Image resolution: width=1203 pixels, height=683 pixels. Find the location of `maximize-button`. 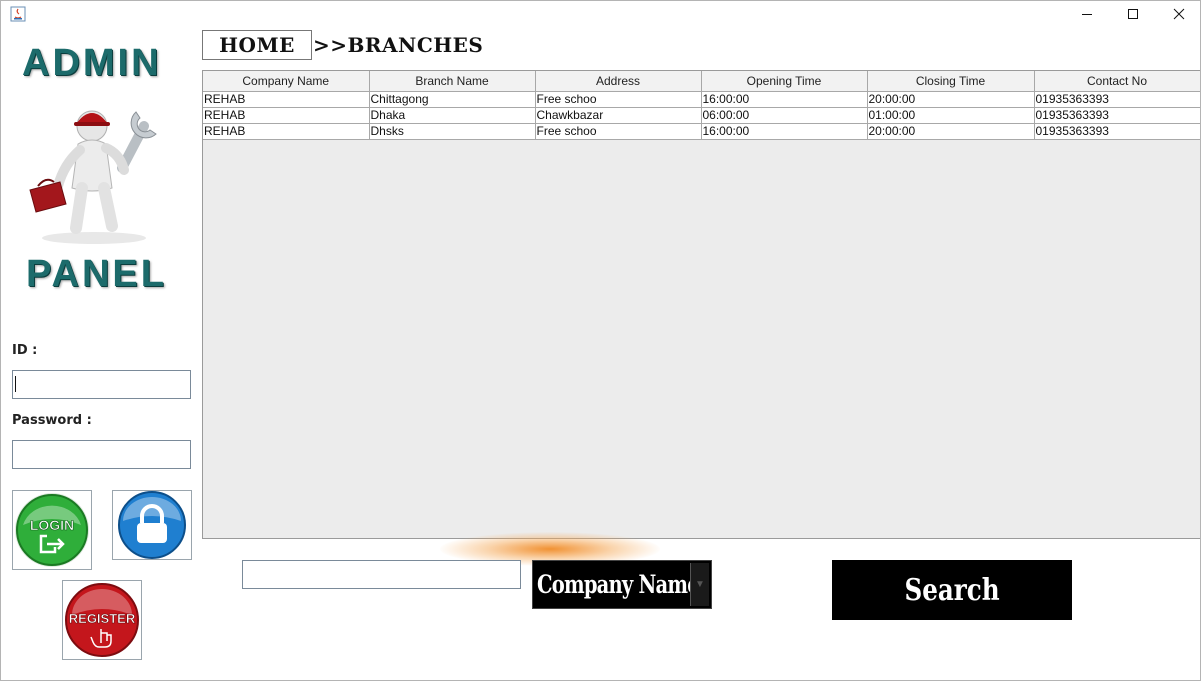

maximize-button is located at coordinates (1133, 14).